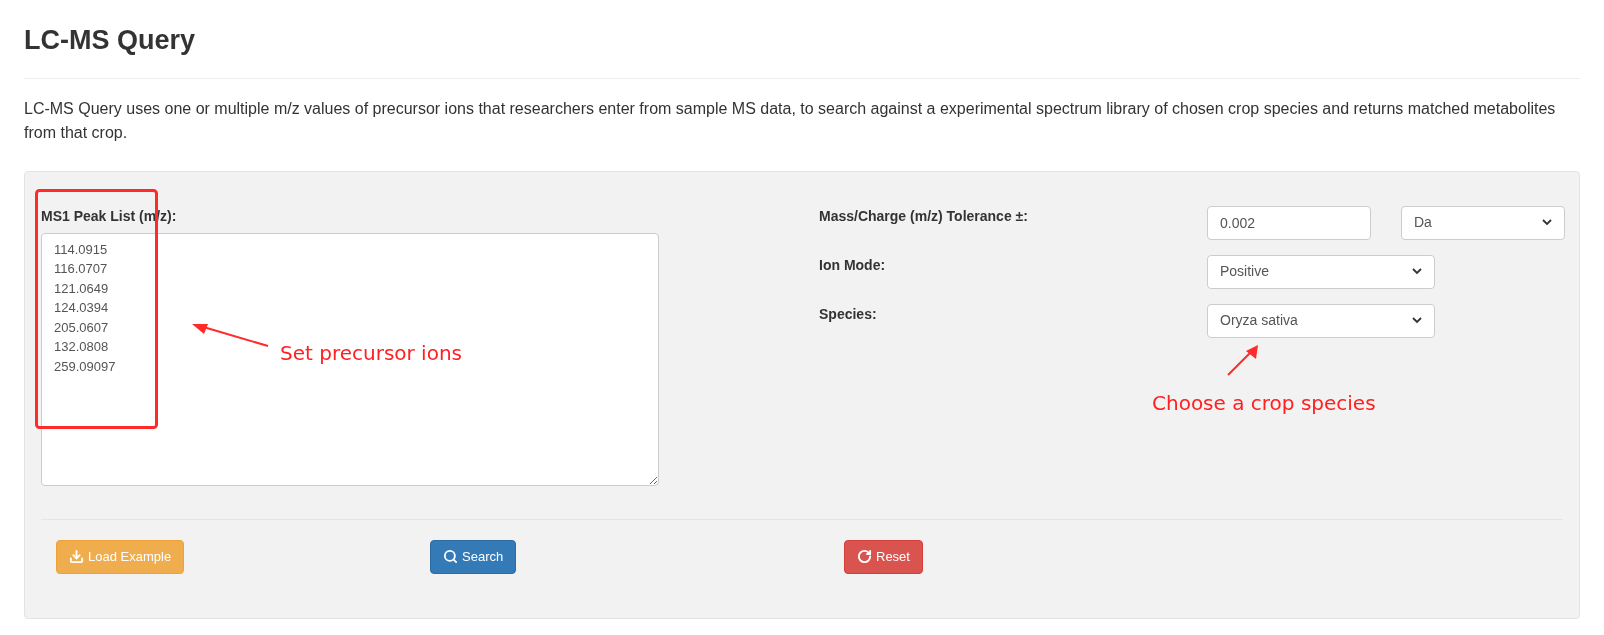 Image resolution: width=1604 pixels, height=635 pixels. Describe the element at coordinates (1289, 222) in the screenshot. I see `tolerance-field: 0.002` at that location.